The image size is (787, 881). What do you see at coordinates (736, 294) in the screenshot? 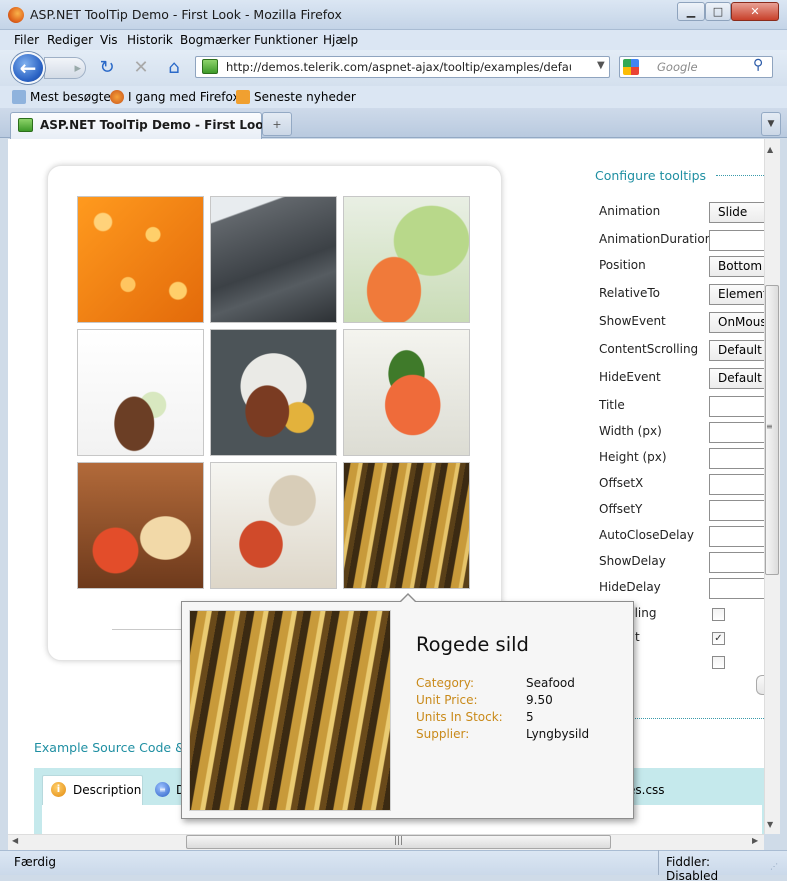
I see `relative-to-select: Element` at bounding box center [736, 294].